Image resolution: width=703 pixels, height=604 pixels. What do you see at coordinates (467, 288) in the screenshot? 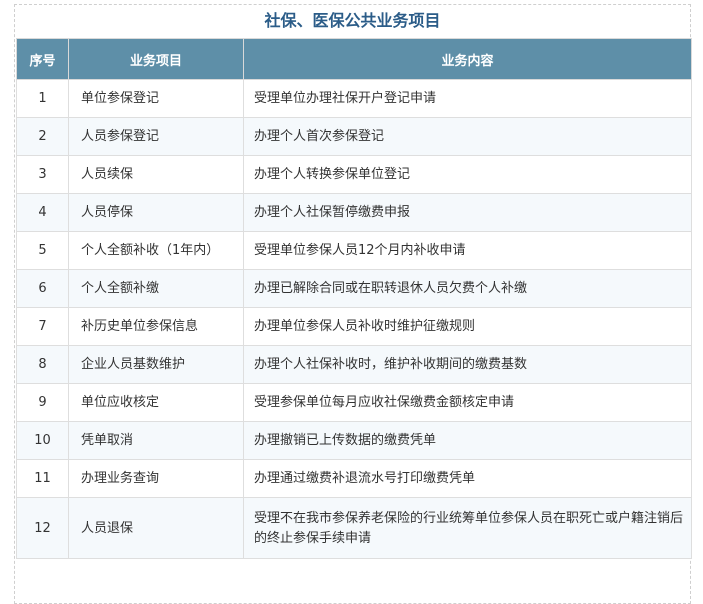
I see `row-content: 办理已解除合同或在职转退休人员欠费个人补缴` at bounding box center [467, 288].